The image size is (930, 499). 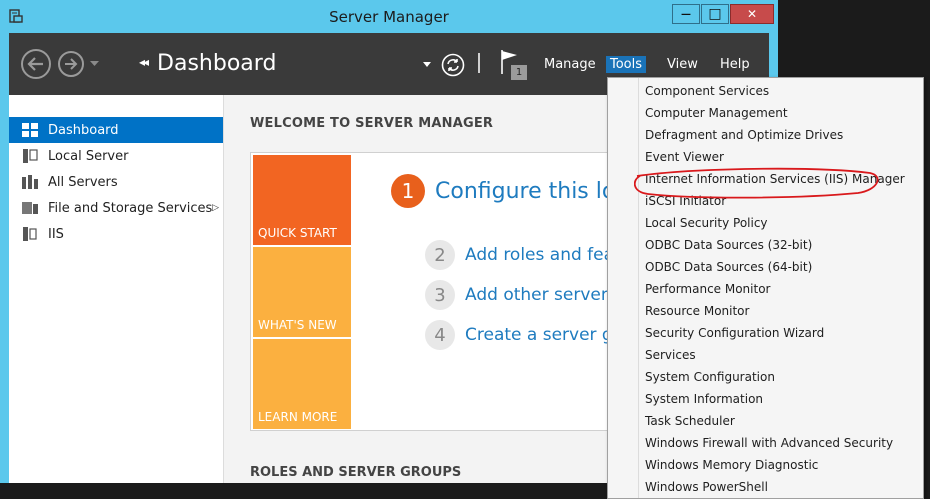 What do you see at coordinates (217, 63) in the screenshot?
I see `breadcrumb-dashboard: Dashboard` at bounding box center [217, 63].